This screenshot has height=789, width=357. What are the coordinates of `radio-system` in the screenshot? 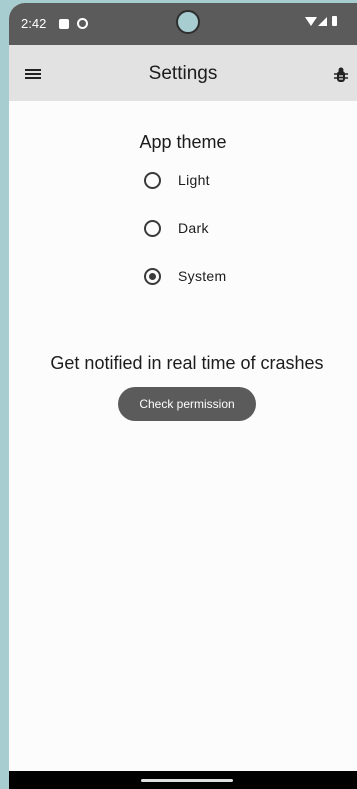 It's located at (152, 276).